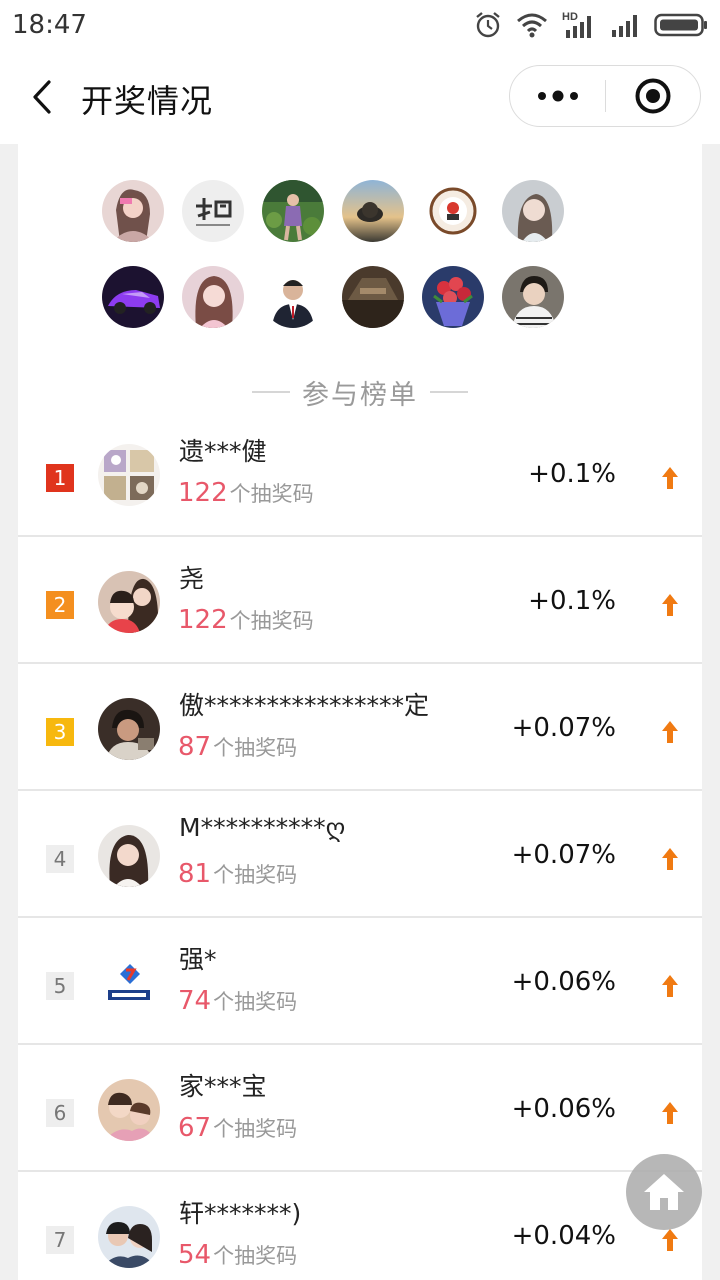 This screenshot has width=720, height=1280. I want to click on code-count: 54 个抽奖码, so click(237, 1255).